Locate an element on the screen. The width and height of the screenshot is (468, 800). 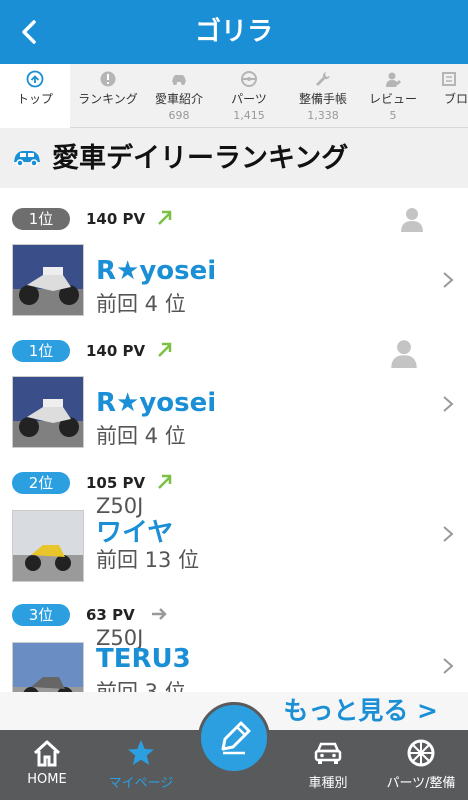
tab-count: 1,338 is located at coordinates (323, 115).